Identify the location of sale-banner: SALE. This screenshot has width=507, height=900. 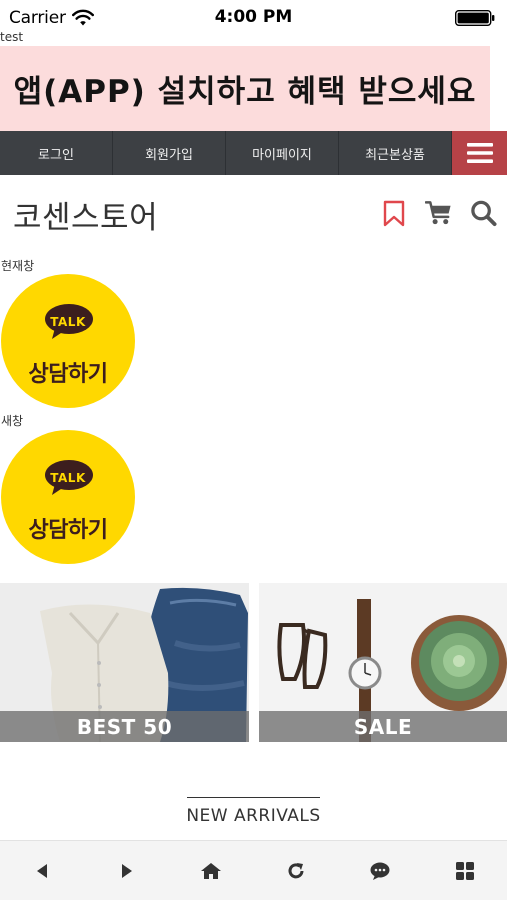
(383, 662).